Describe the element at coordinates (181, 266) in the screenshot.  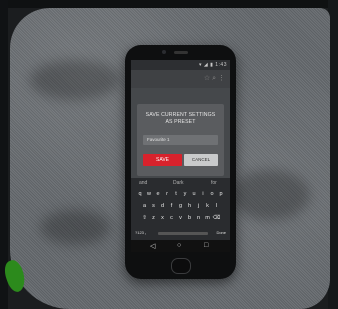
I see `physical-home-button` at that location.